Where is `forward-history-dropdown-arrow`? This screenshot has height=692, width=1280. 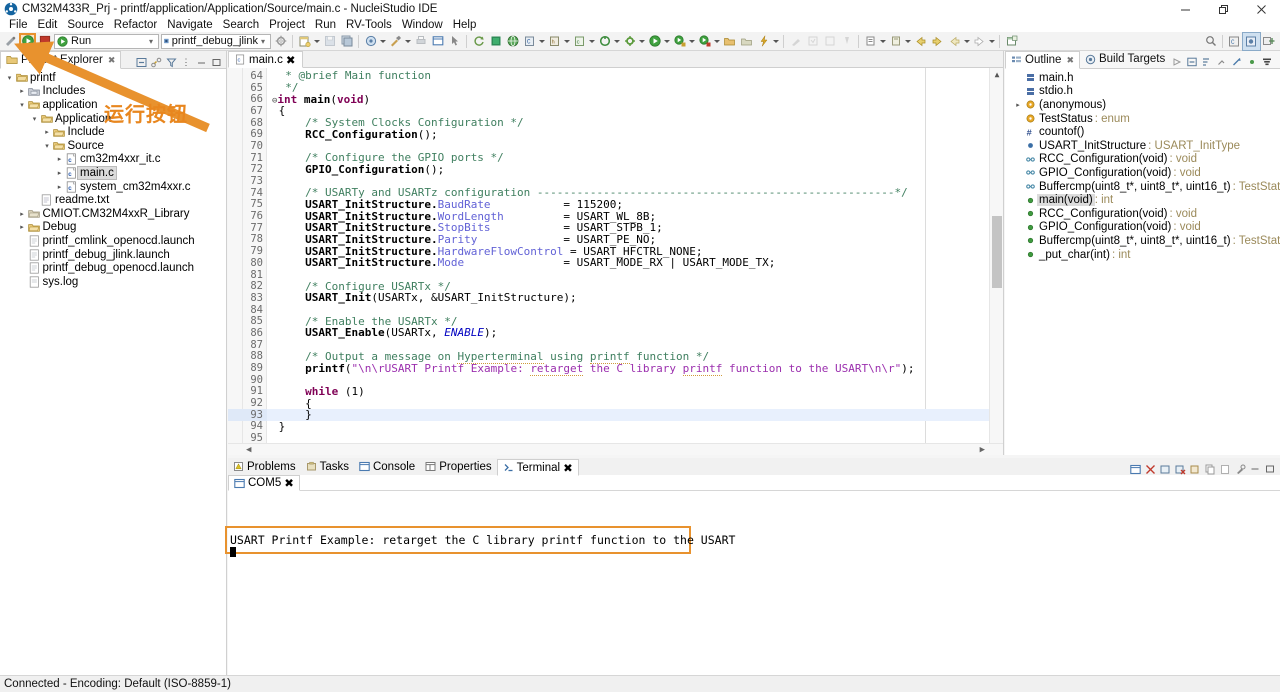
forward-history-dropdown-arrow is located at coordinates (992, 41).